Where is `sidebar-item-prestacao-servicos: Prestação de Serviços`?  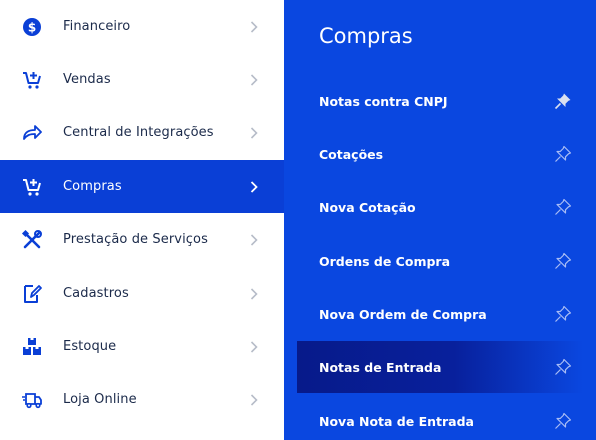
sidebar-item-prestacao-servicos: Prestação de Serviços is located at coordinates (142, 239).